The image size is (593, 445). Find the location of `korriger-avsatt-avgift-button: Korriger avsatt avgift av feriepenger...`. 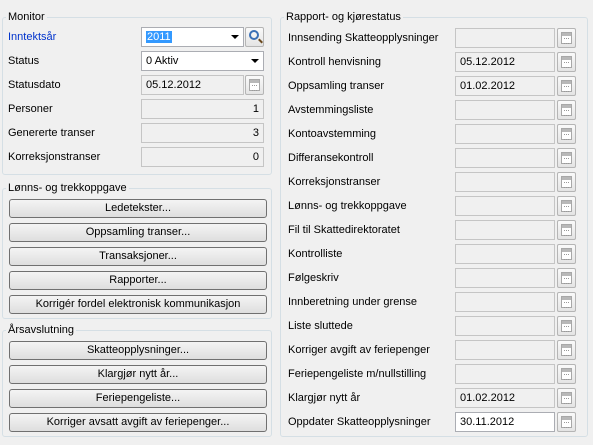

korriger-avsatt-avgift-button: Korriger avsatt avgift av feriepenger... is located at coordinates (138, 422).